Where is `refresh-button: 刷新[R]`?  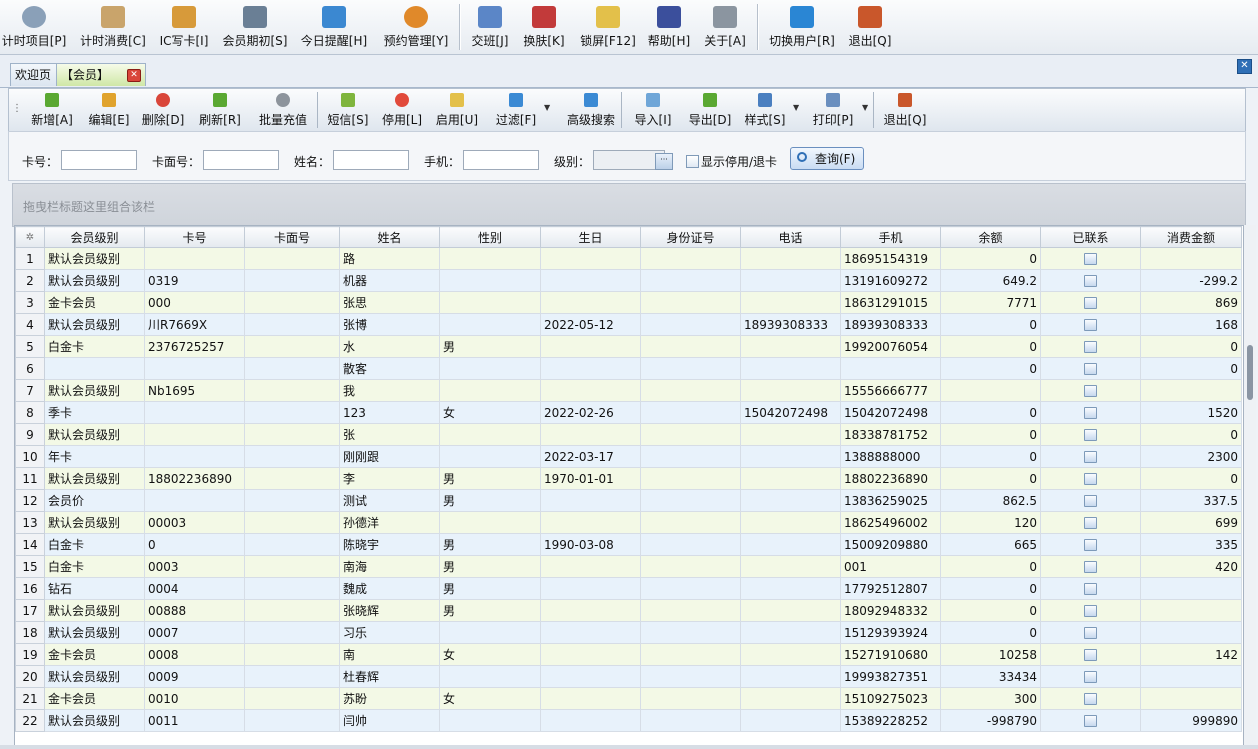
refresh-button: 刷新[R] is located at coordinates (220, 110).